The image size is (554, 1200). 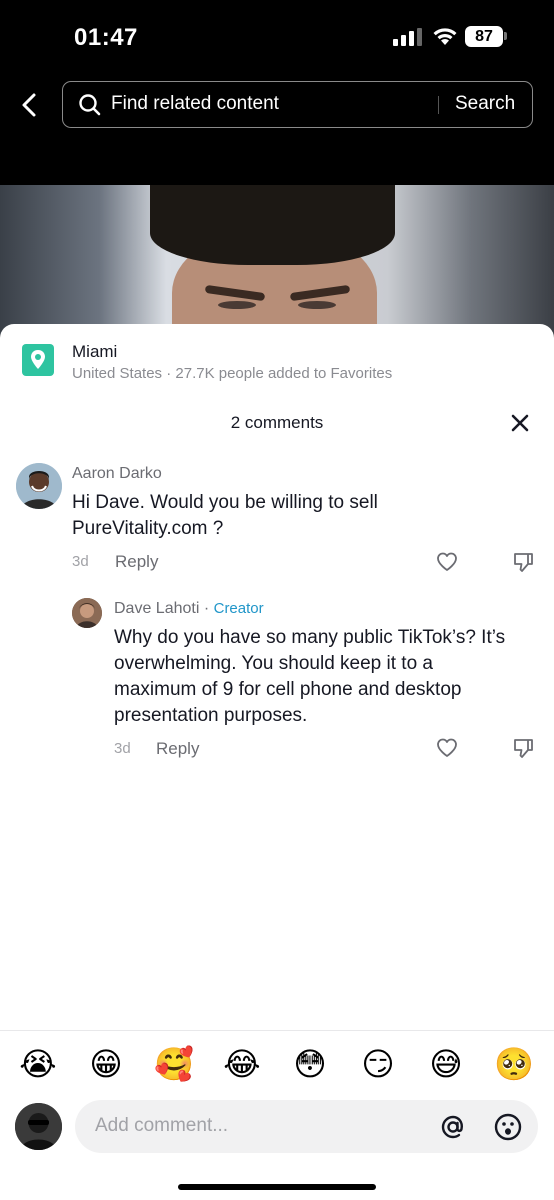 I want to click on search-button: Search, so click(x=485, y=104).